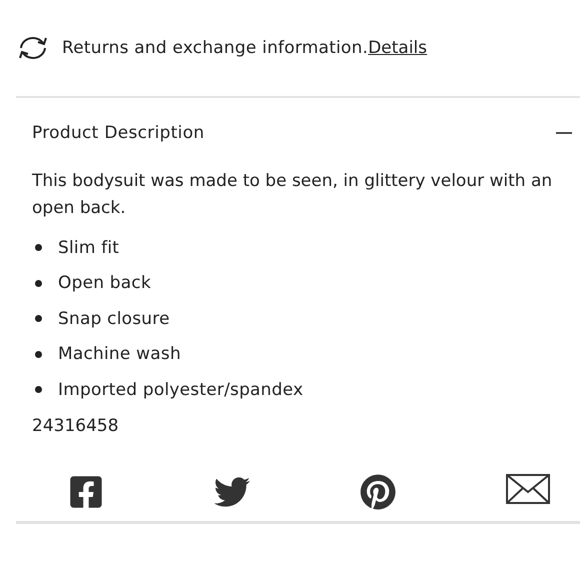  What do you see at coordinates (114, 318) in the screenshot?
I see `feature-text: Snap closure` at bounding box center [114, 318].